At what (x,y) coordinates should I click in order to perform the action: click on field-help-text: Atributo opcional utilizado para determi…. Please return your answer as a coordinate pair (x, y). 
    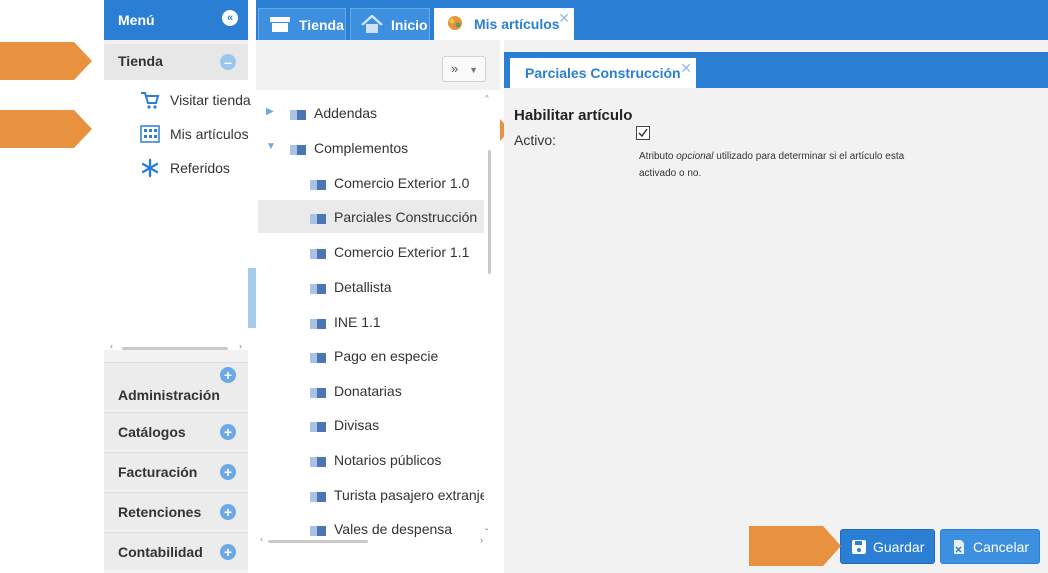
    Looking at the image, I should click on (784, 165).